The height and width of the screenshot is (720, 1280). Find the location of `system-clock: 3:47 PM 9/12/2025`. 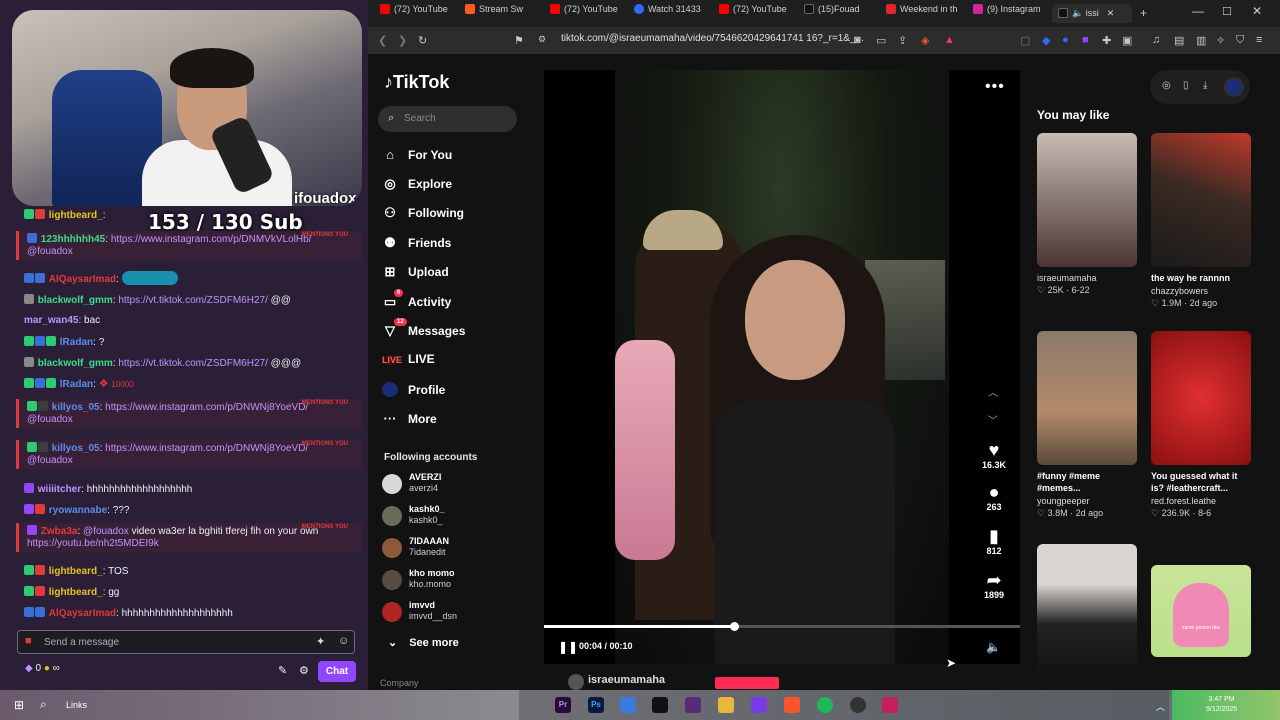

system-clock: 3:47 PM 9/12/2025 is located at coordinates (1221, 705).